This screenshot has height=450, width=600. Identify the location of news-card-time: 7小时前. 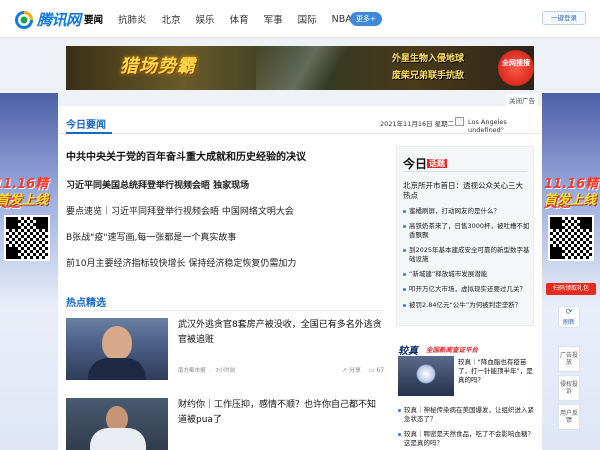
(225, 371).